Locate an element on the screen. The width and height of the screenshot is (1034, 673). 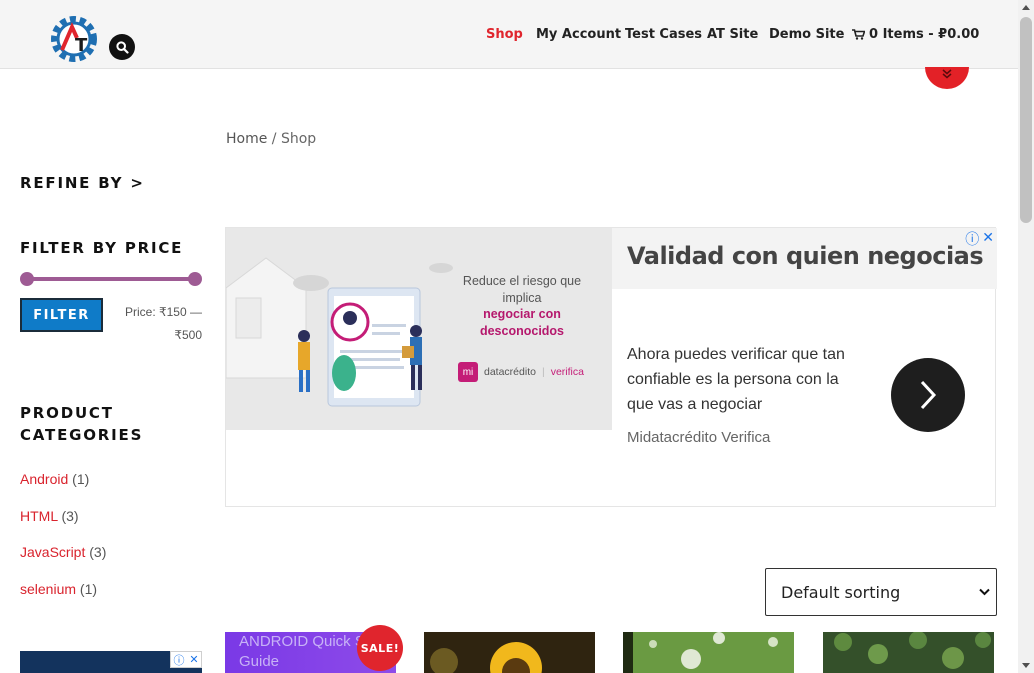
product-card-waterdrop is located at coordinates (708, 652).